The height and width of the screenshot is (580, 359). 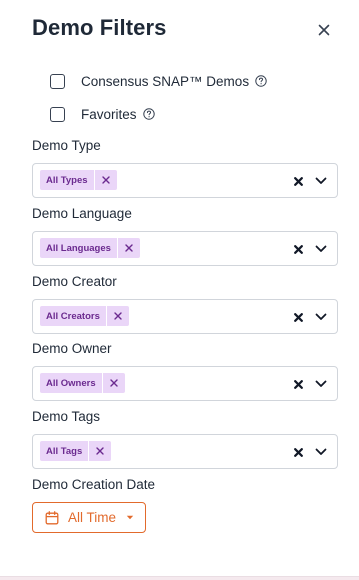 I want to click on bottom-divider, so click(x=179, y=578).